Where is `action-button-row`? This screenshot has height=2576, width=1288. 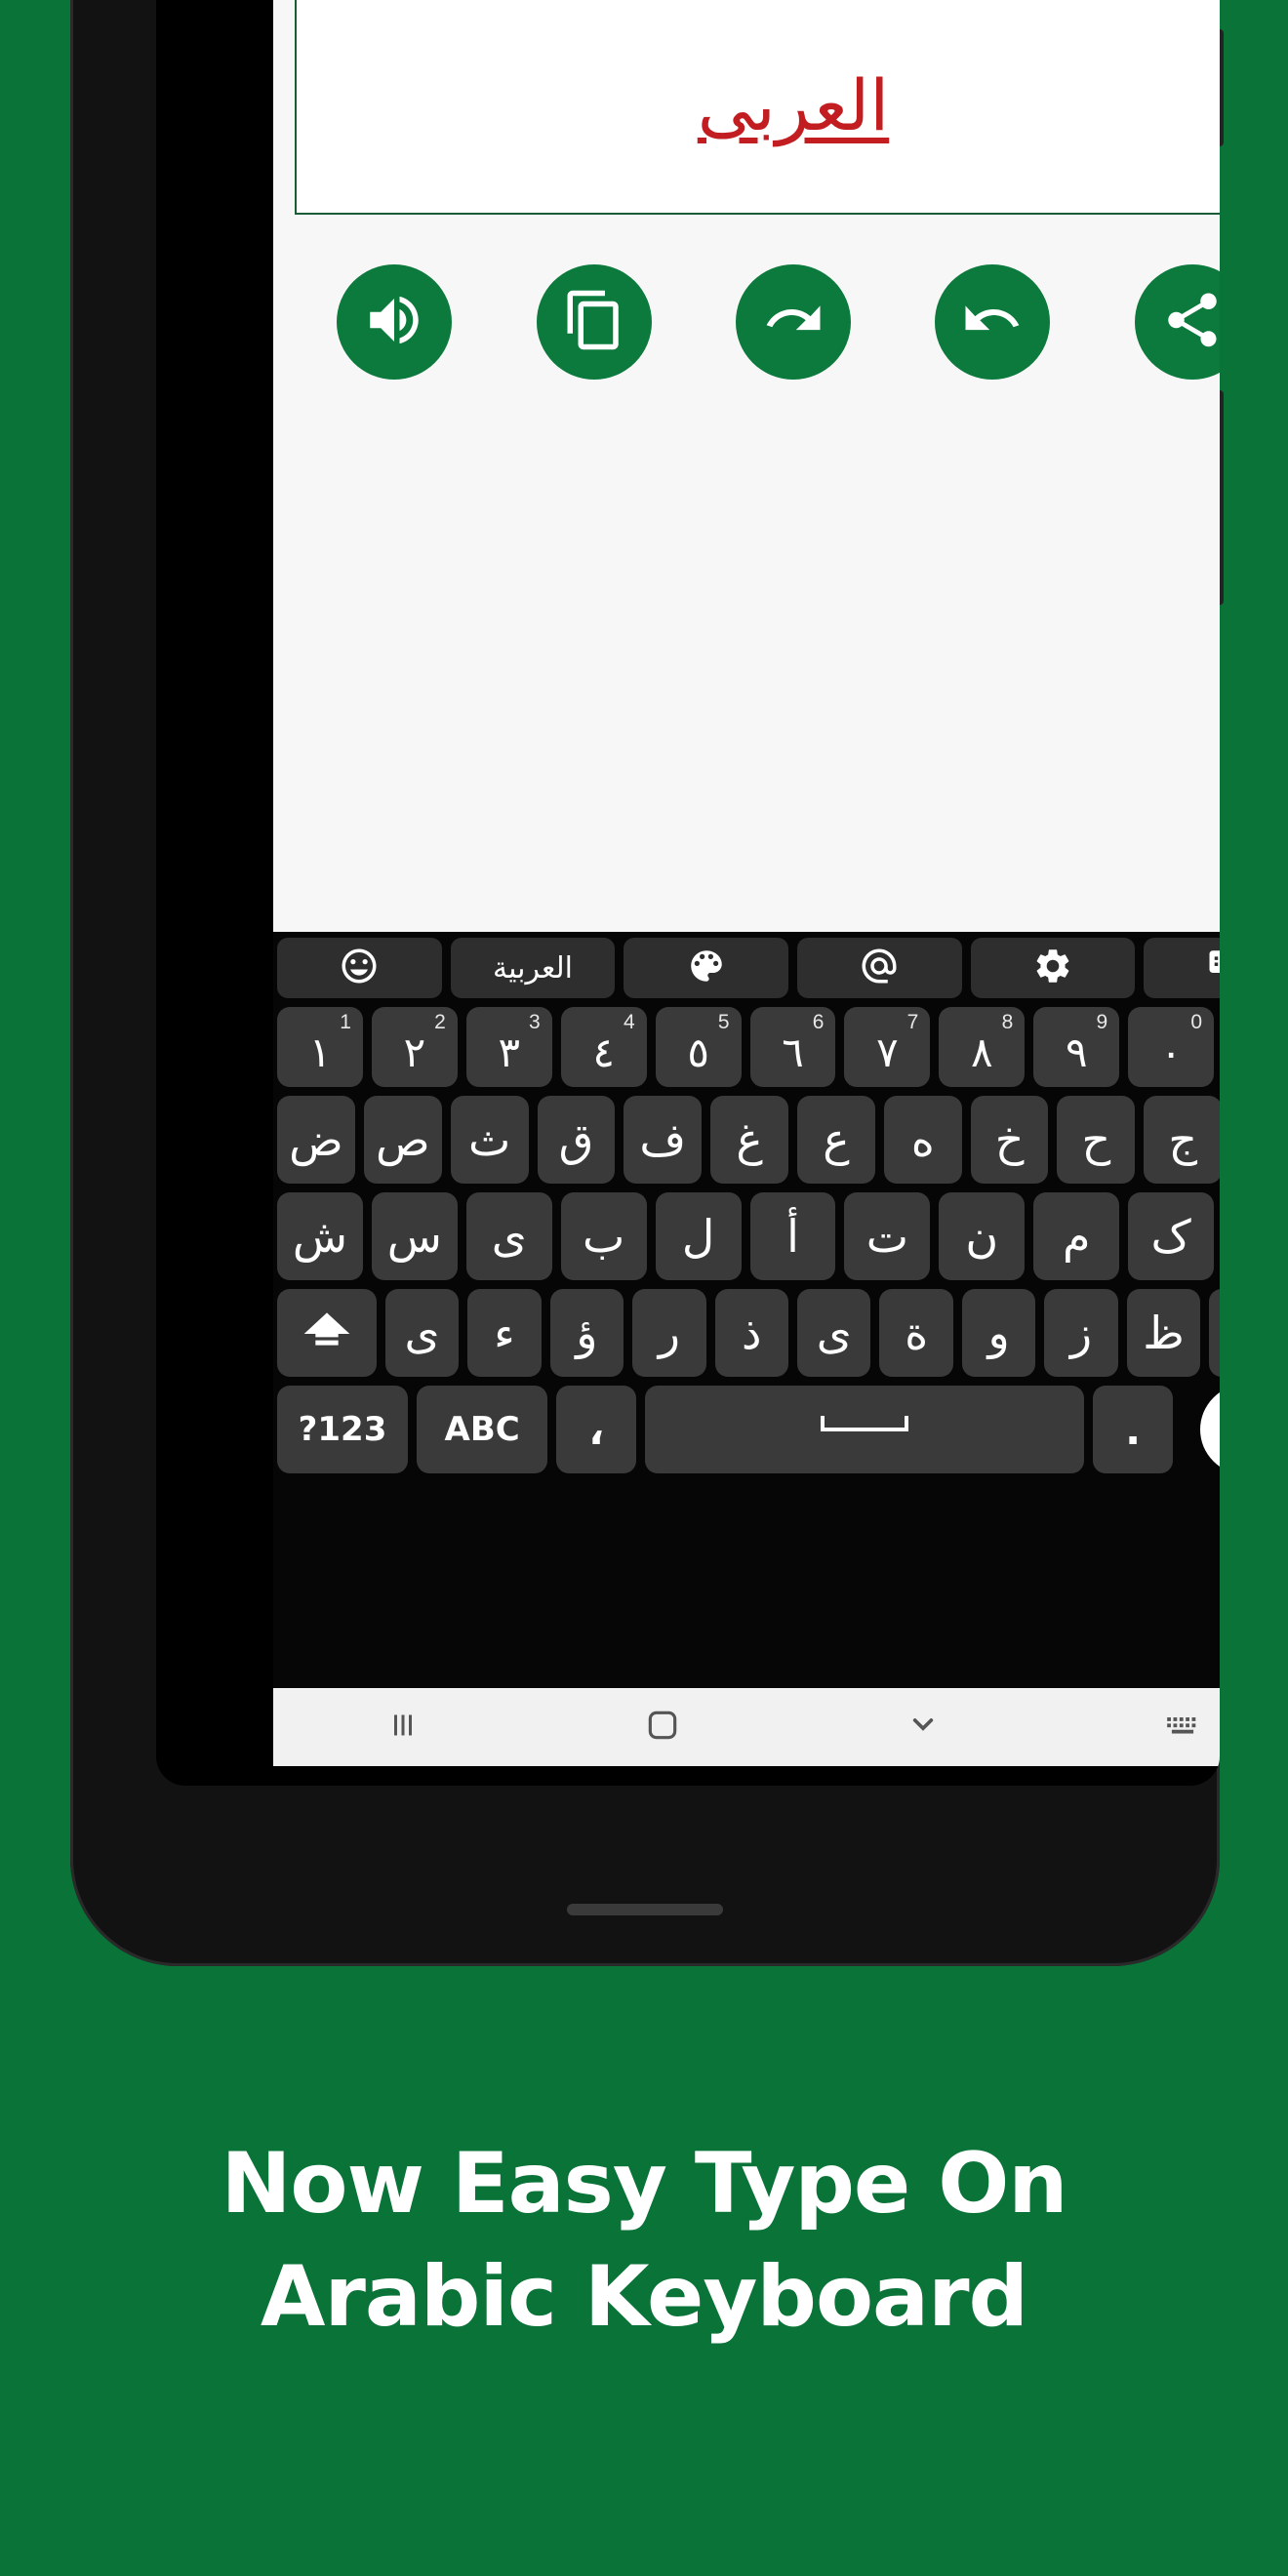
action-button-row is located at coordinates (757, 322).